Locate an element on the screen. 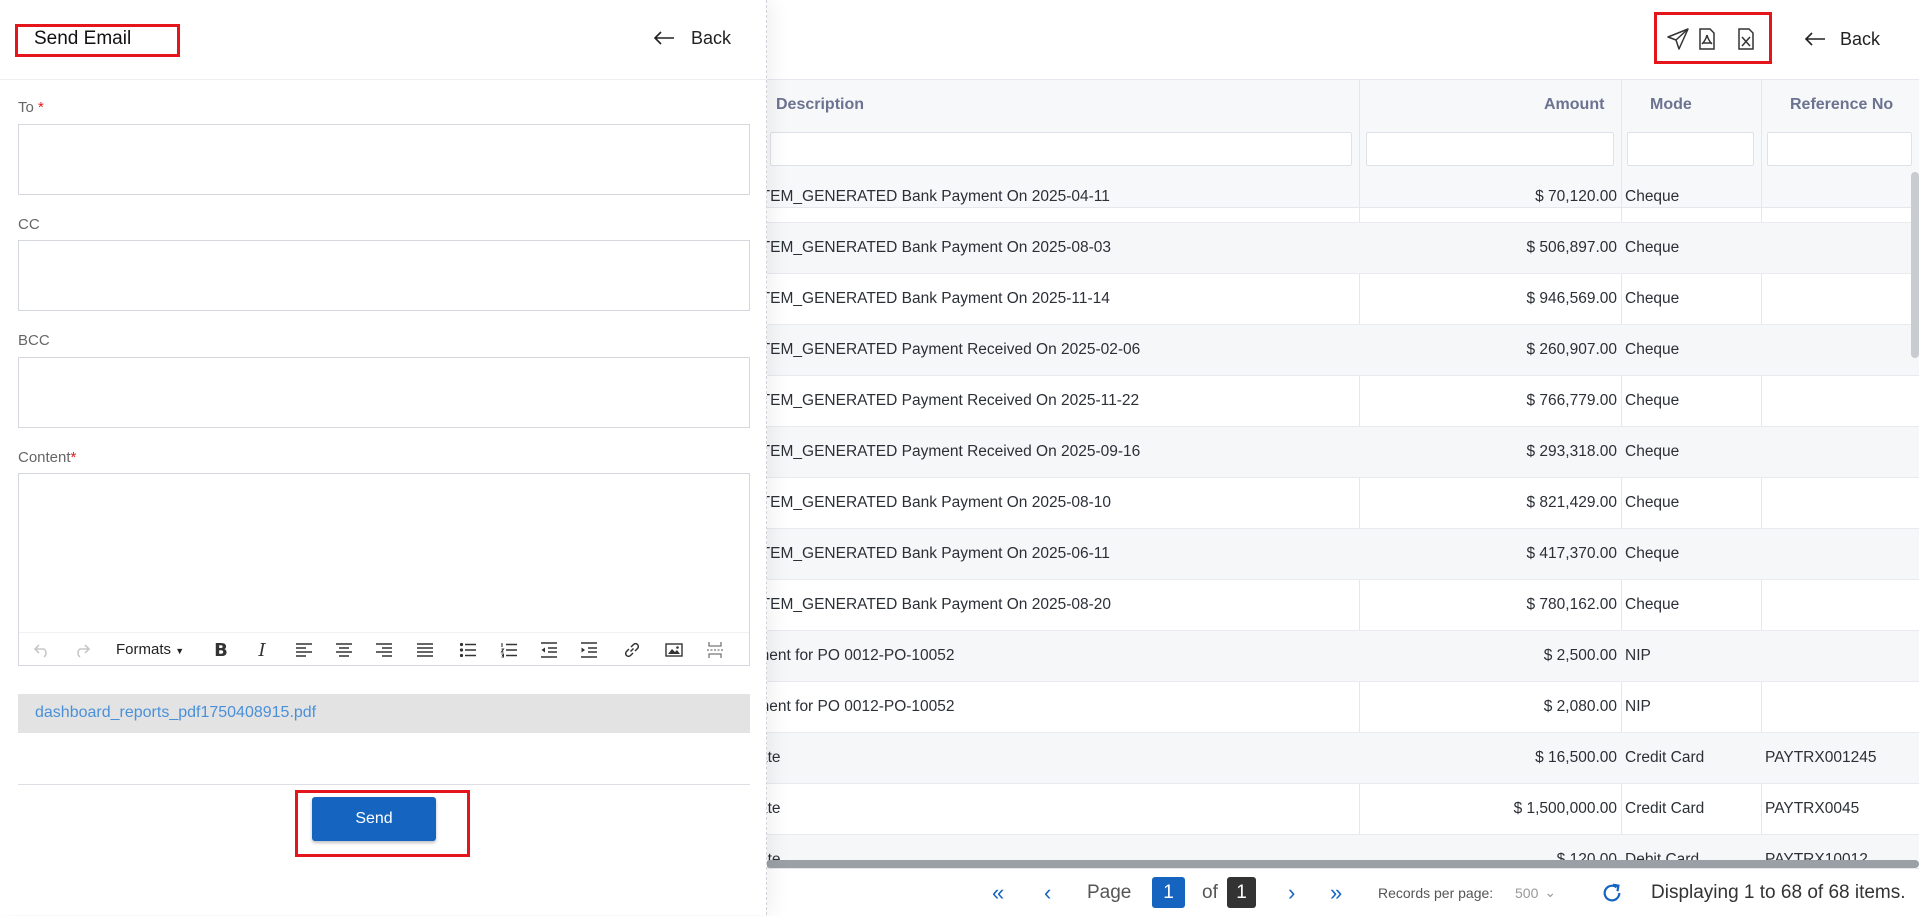  filter-mode is located at coordinates (1690, 149).